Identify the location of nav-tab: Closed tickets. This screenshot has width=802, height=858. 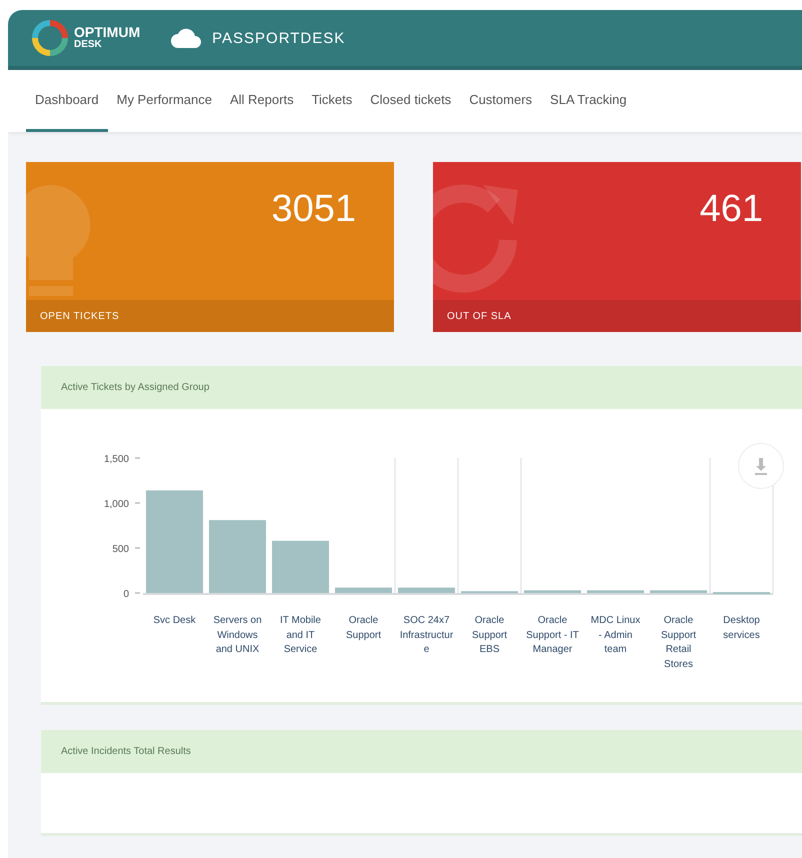
(410, 101).